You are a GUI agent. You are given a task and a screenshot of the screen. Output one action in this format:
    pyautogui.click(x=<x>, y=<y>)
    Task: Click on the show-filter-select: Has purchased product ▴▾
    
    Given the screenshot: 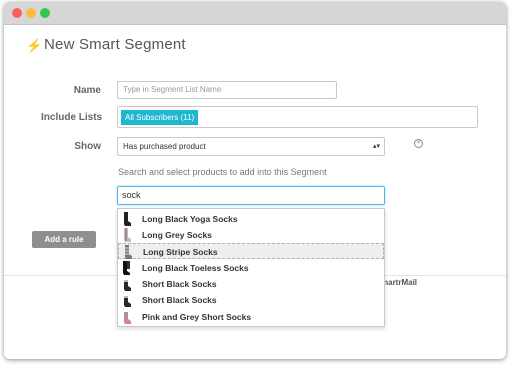 What is the action you would take?
    pyautogui.click(x=251, y=146)
    